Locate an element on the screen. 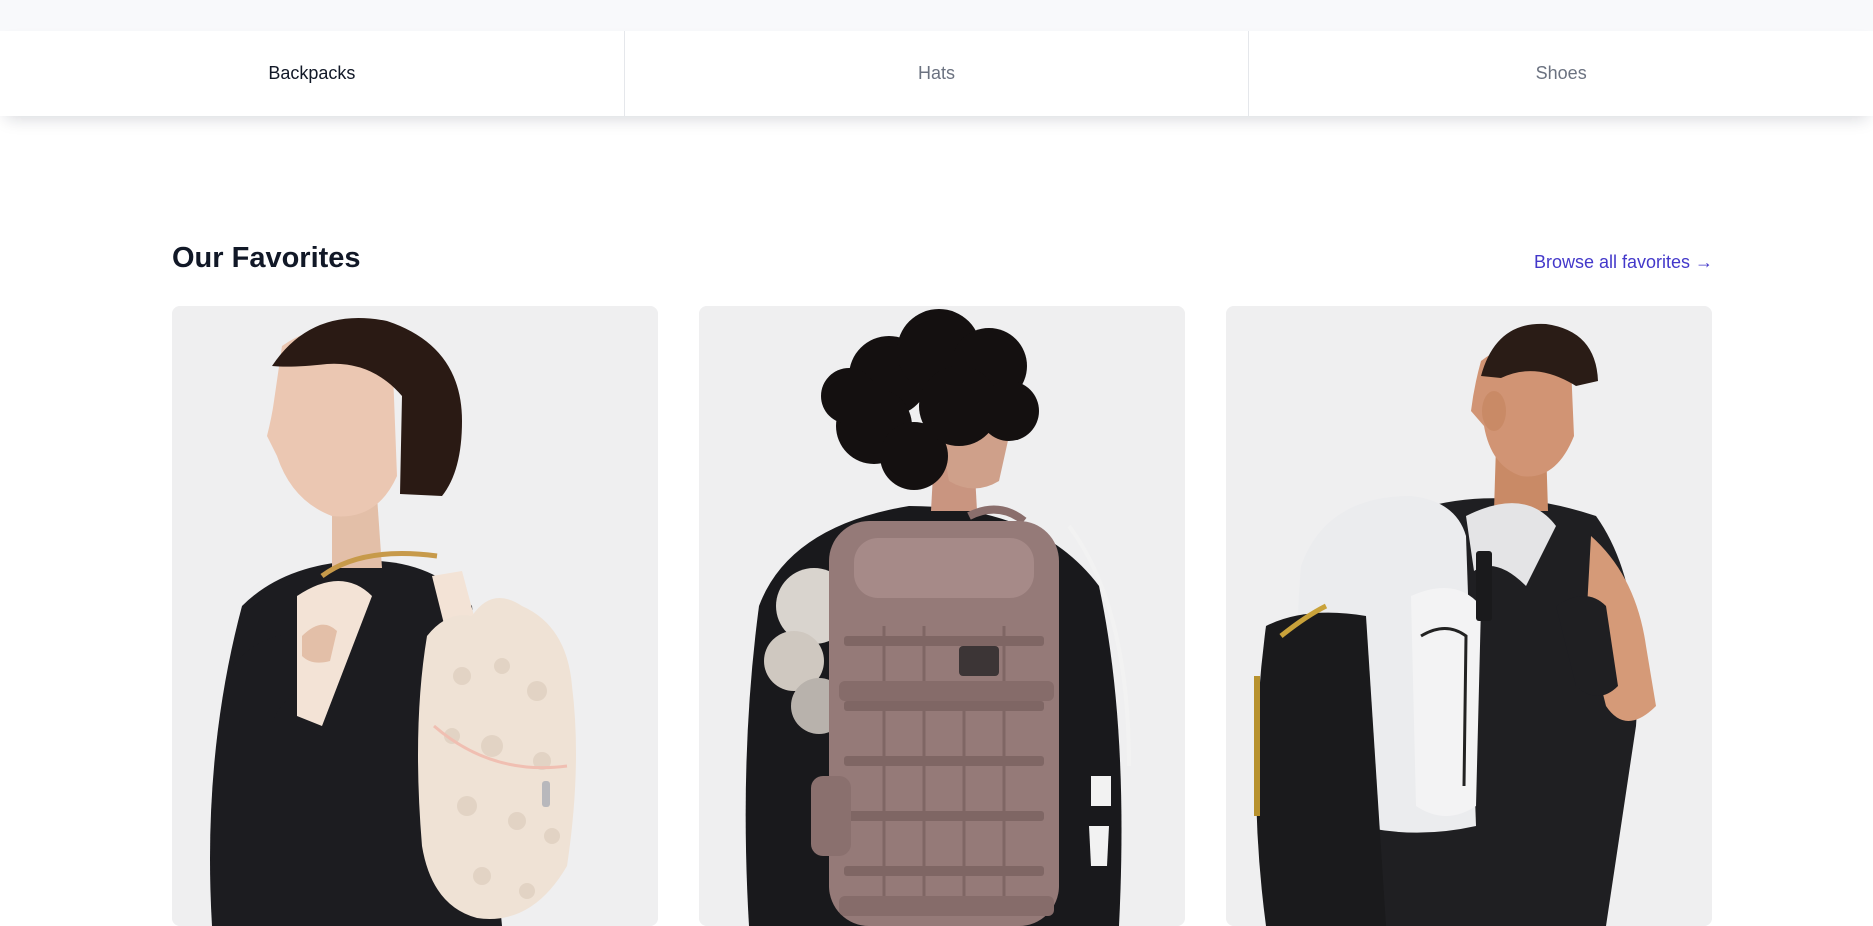 The image size is (1873, 926). tab-label: Backpacks is located at coordinates (312, 73).